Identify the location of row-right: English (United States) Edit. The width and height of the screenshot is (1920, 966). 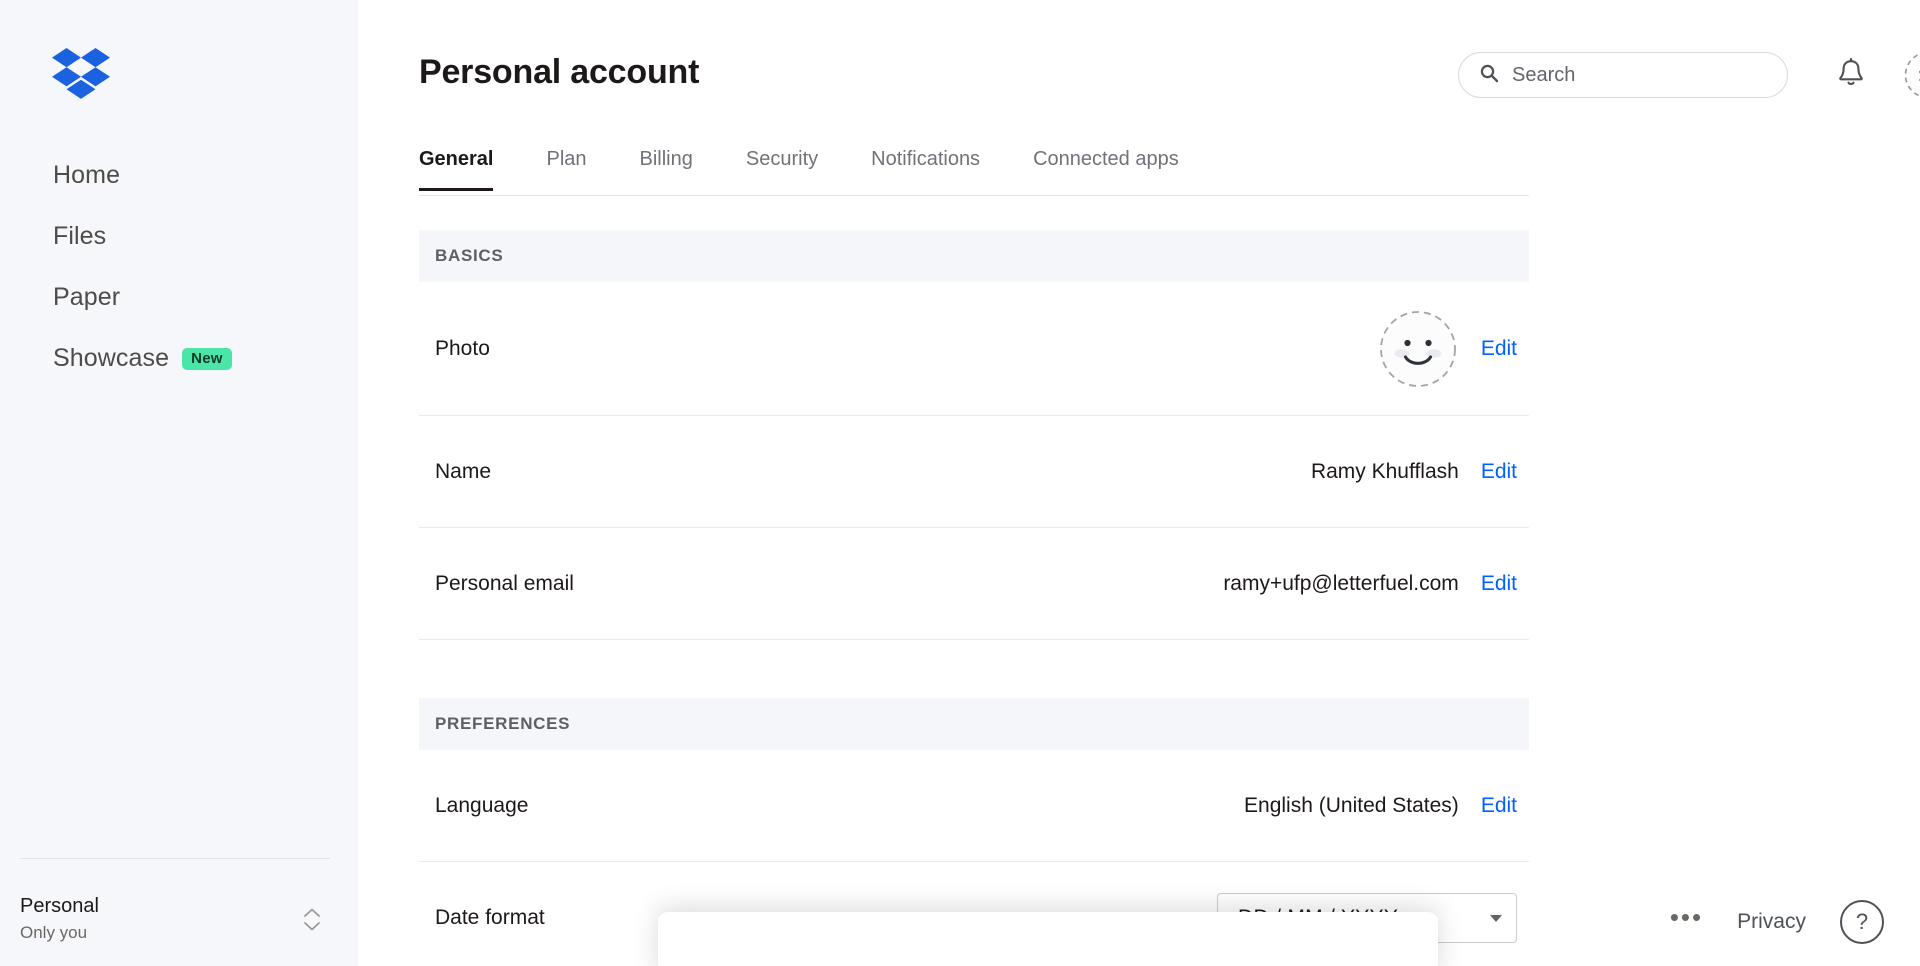
(1380, 806).